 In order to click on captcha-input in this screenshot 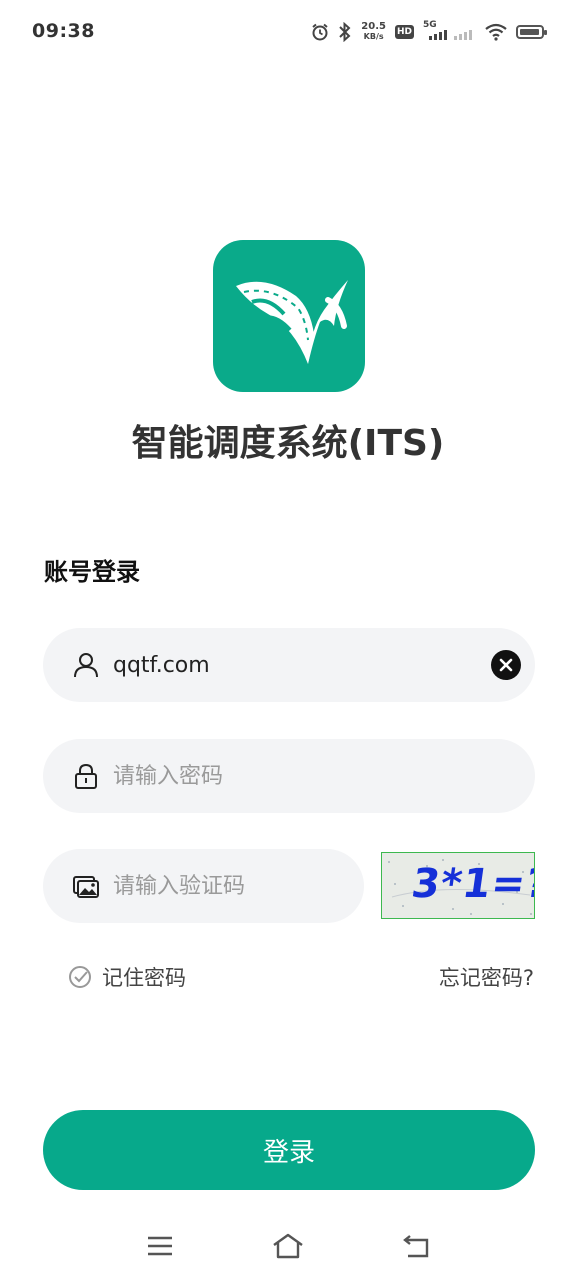, I will do `click(228, 886)`.